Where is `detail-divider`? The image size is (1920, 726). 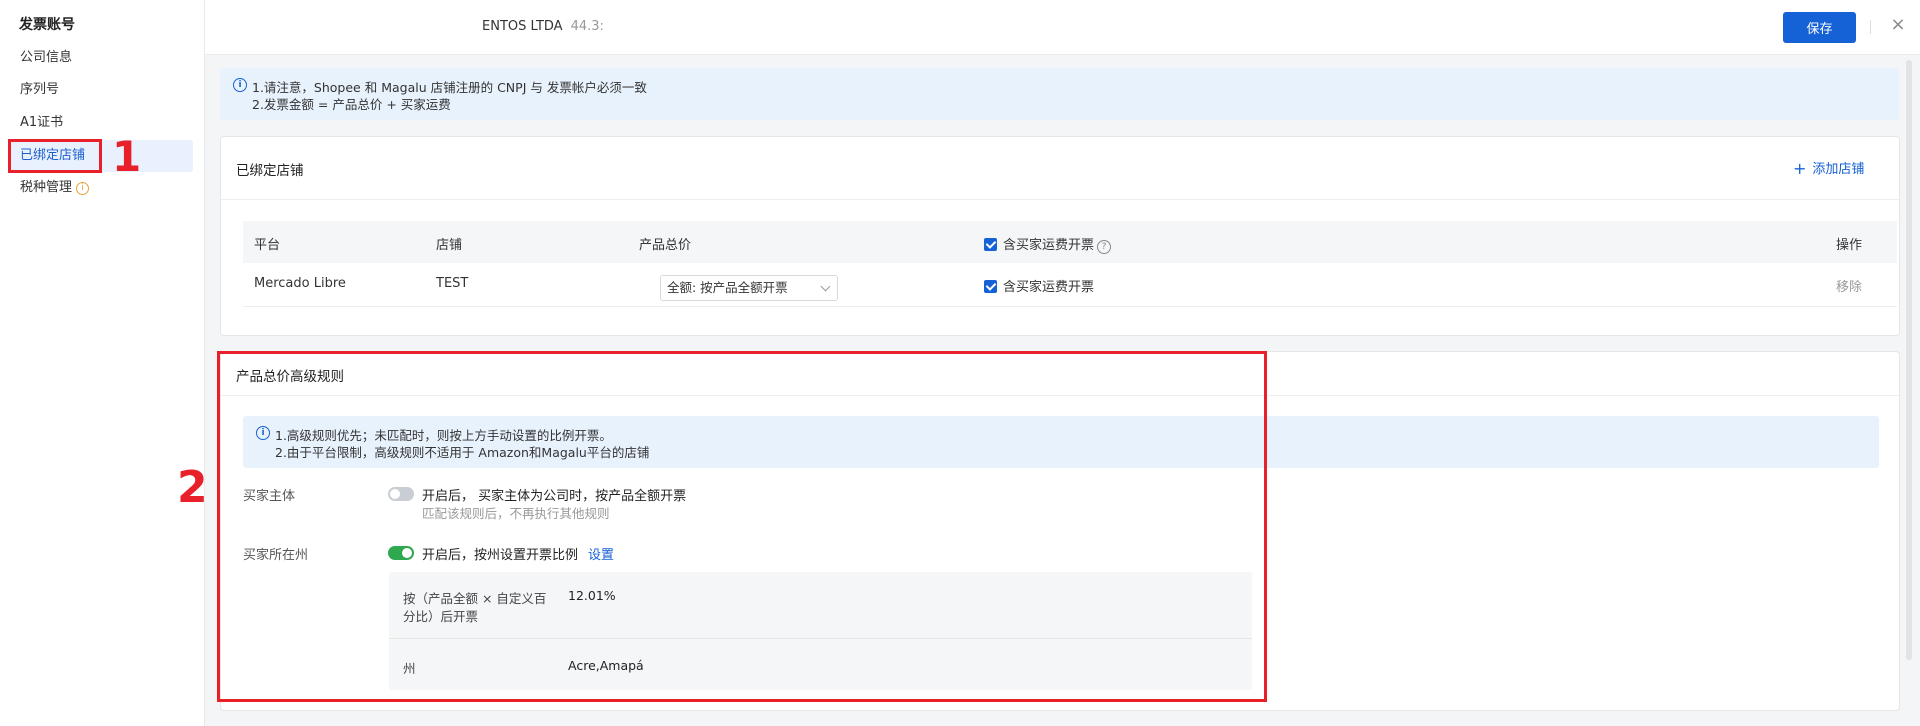 detail-divider is located at coordinates (820, 638).